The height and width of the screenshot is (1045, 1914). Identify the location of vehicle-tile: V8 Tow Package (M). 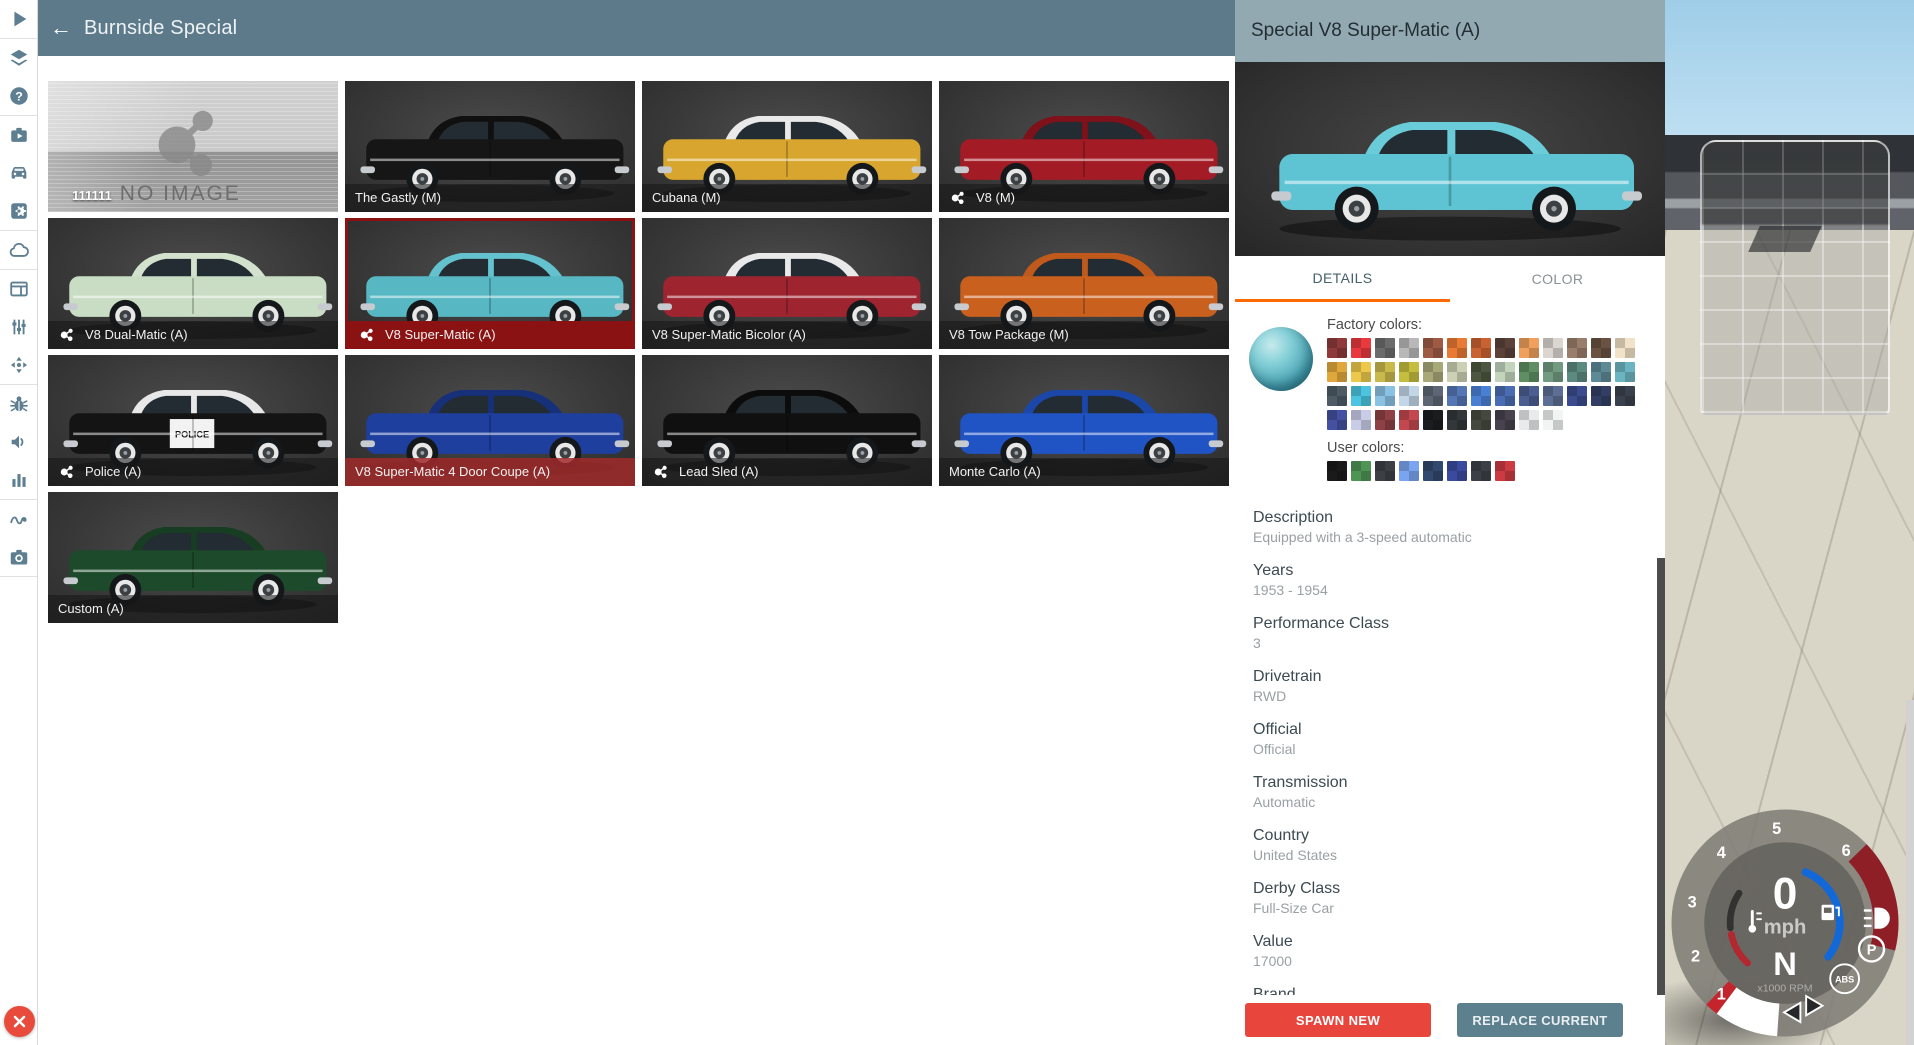
(1084, 283).